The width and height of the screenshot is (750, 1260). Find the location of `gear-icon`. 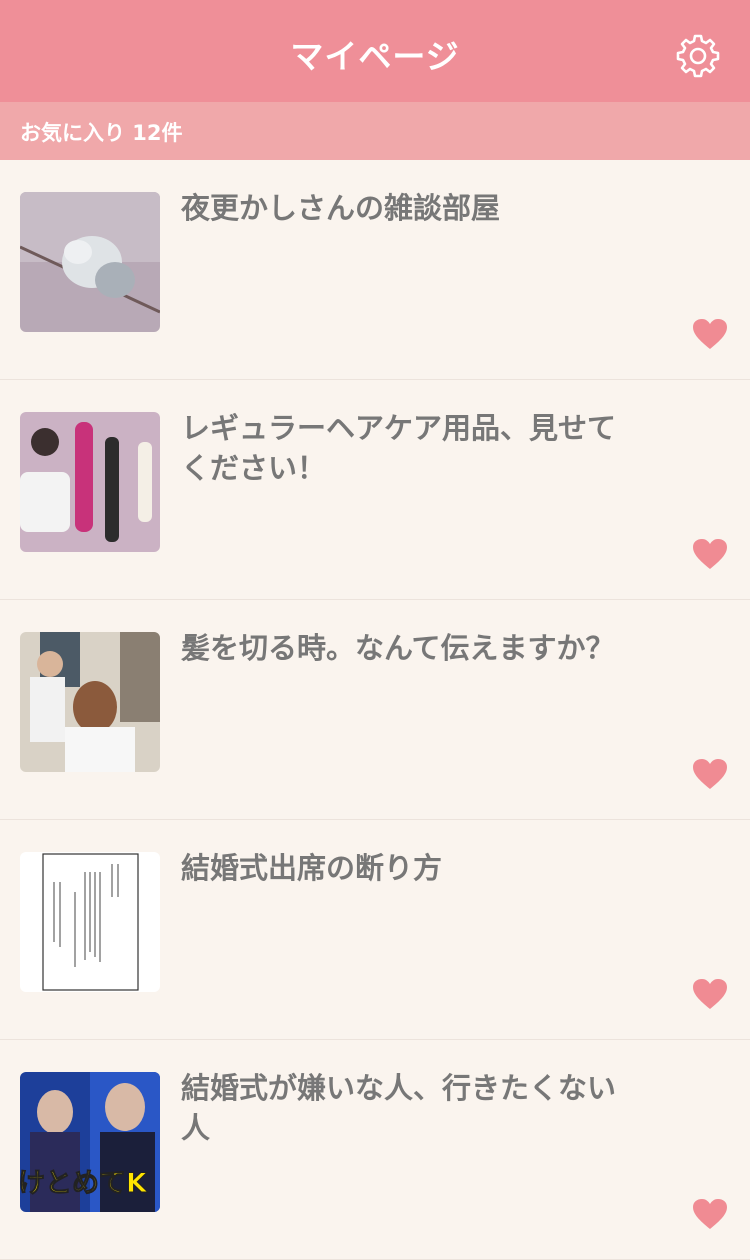

gear-icon is located at coordinates (698, 56).